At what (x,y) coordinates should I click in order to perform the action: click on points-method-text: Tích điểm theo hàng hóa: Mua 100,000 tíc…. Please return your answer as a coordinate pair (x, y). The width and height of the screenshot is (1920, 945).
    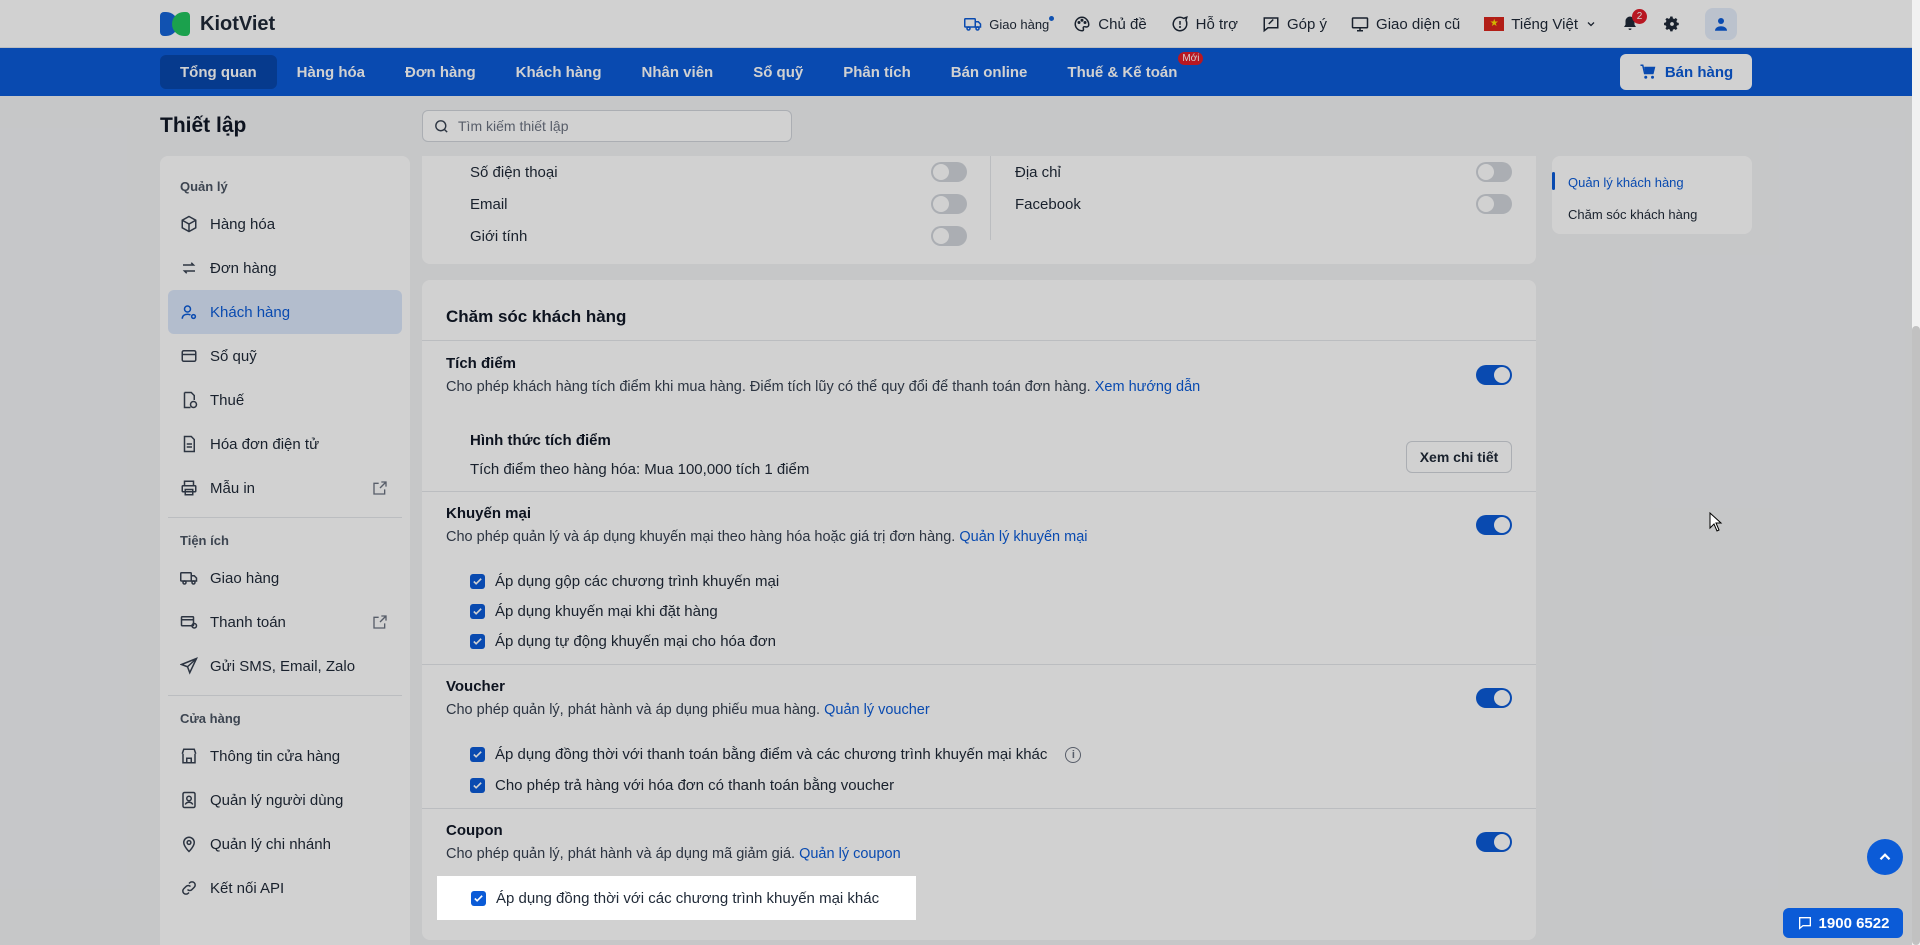
    Looking at the image, I should click on (640, 469).